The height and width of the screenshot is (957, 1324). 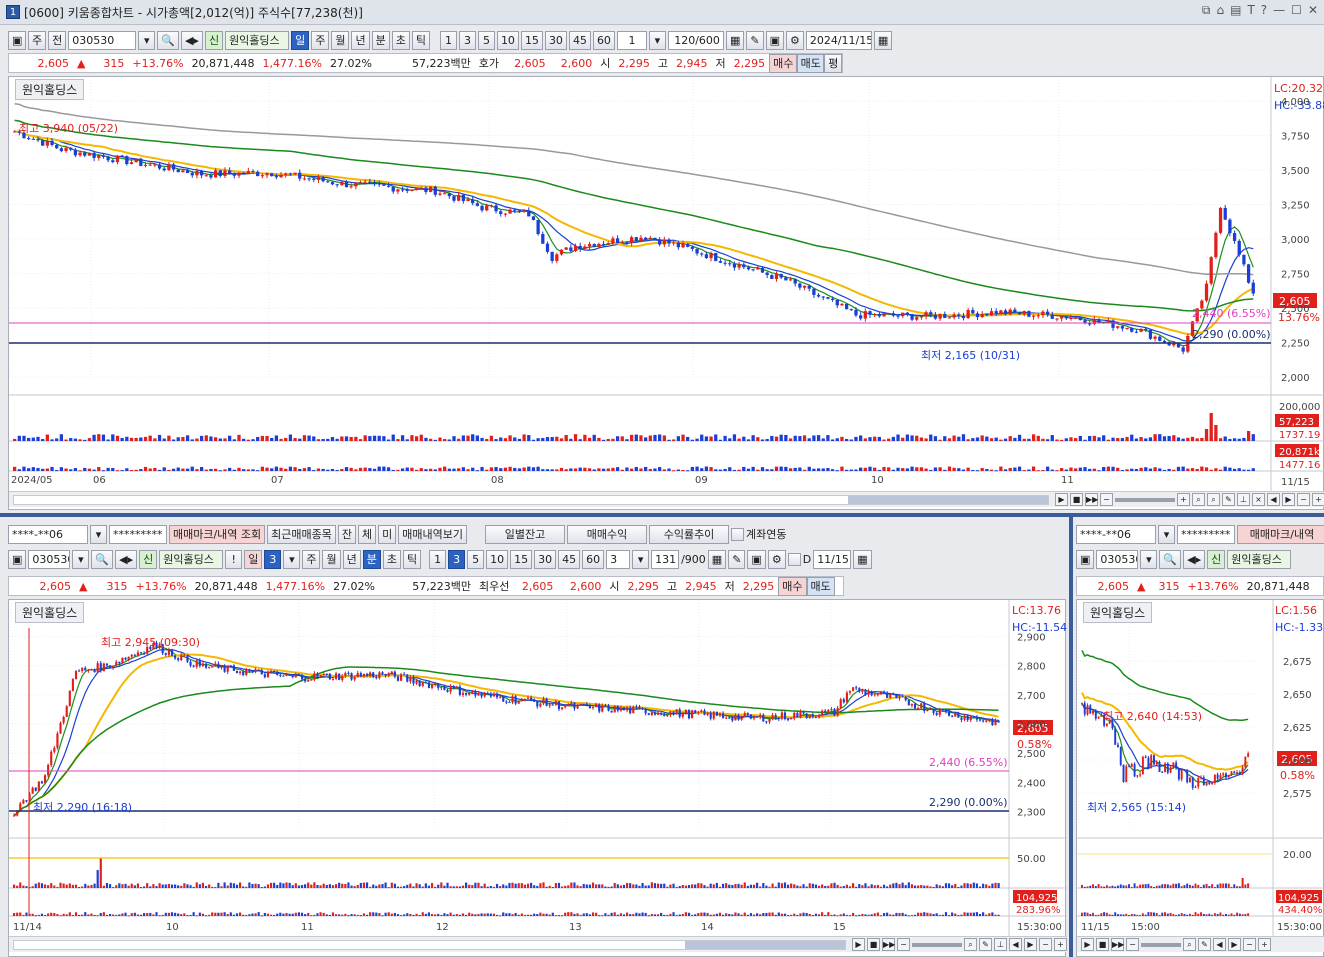 What do you see at coordinates (755, 40) in the screenshot?
I see `draw-tool-icon: ✎` at bounding box center [755, 40].